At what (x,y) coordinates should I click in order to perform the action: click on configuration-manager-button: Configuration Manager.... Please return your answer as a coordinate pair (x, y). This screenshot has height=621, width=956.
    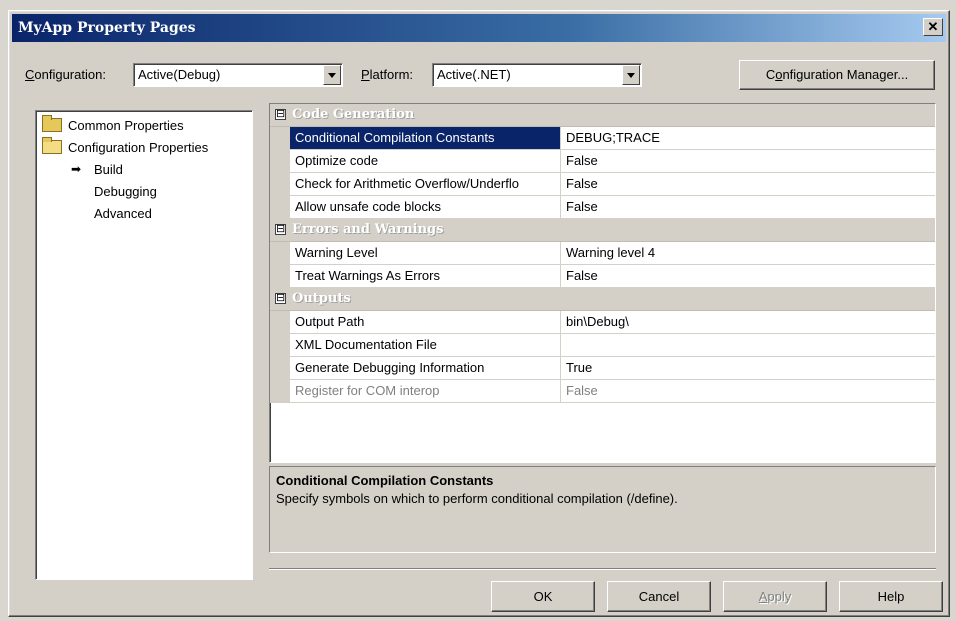
    Looking at the image, I should click on (837, 75).